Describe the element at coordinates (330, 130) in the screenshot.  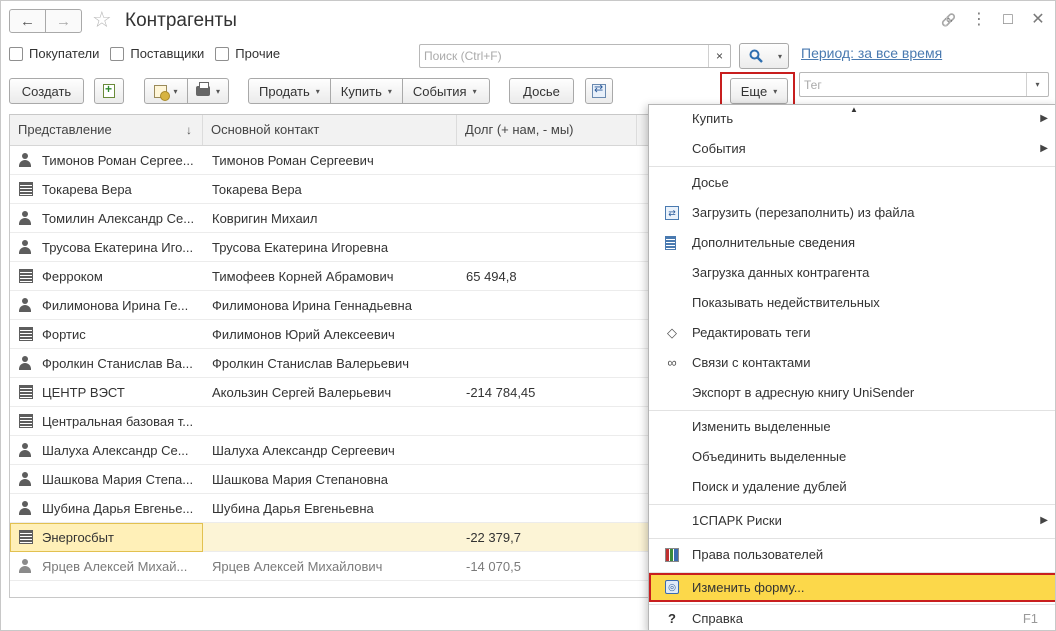
I see `column-header-contact: Основной контакт` at that location.